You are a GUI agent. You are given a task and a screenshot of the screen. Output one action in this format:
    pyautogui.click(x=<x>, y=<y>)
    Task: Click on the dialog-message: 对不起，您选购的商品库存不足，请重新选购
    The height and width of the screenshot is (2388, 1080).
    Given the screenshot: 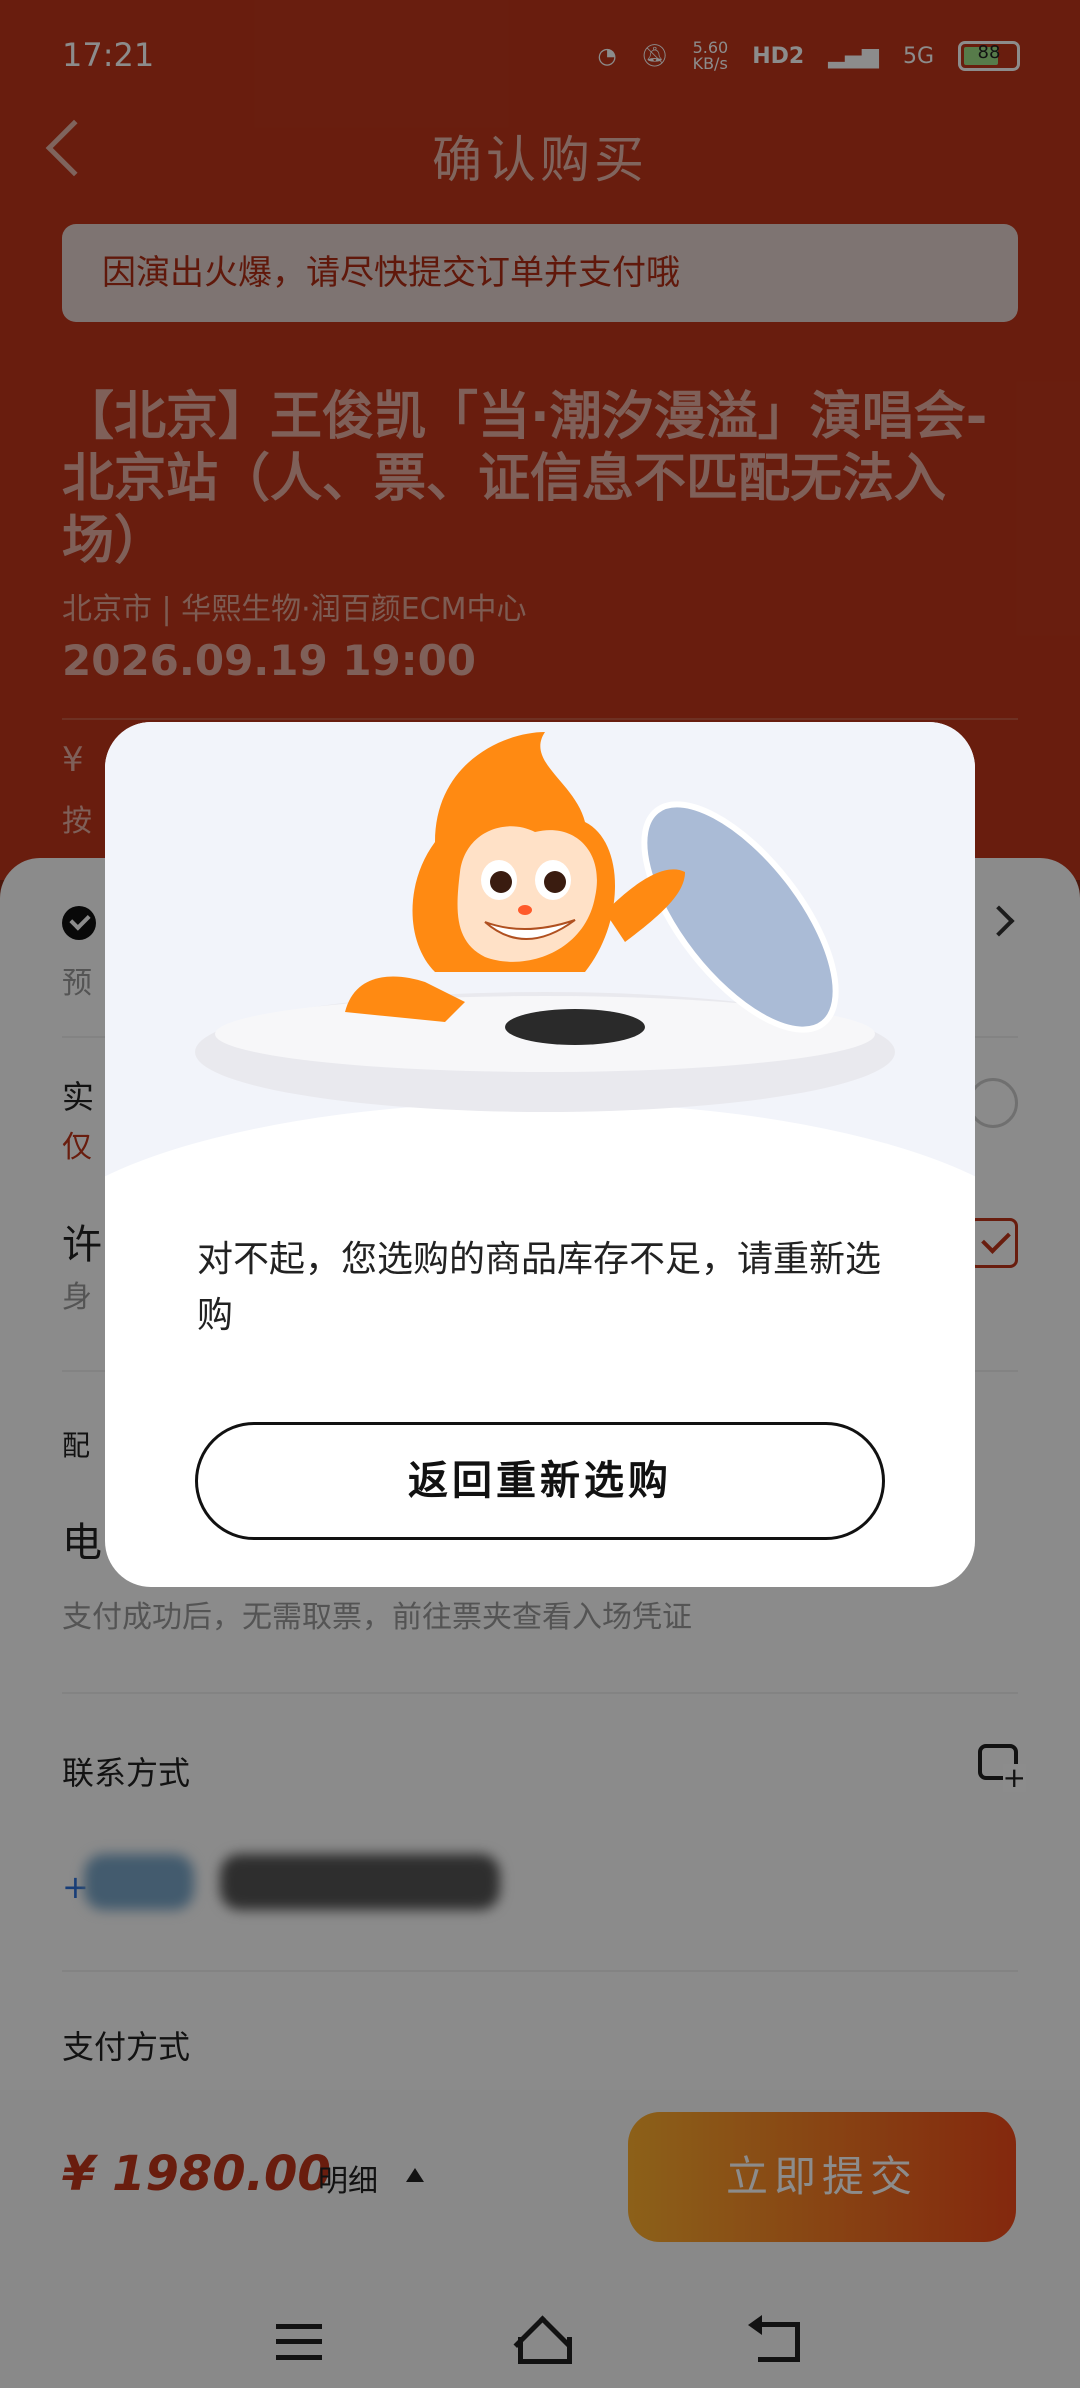 What is the action you would take?
    pyautogui.click(x=539, y=1287)
    